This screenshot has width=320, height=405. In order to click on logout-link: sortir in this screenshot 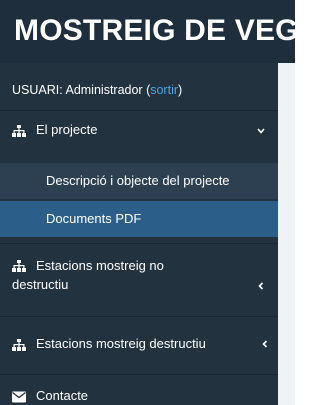, I will do `click(164, 90)`.